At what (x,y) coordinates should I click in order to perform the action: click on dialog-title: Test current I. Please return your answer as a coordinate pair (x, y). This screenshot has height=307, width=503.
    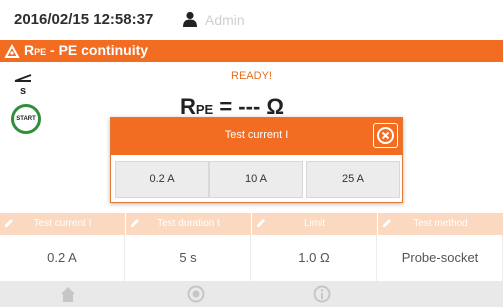
    Looking at the image, I should click on (256, 135).